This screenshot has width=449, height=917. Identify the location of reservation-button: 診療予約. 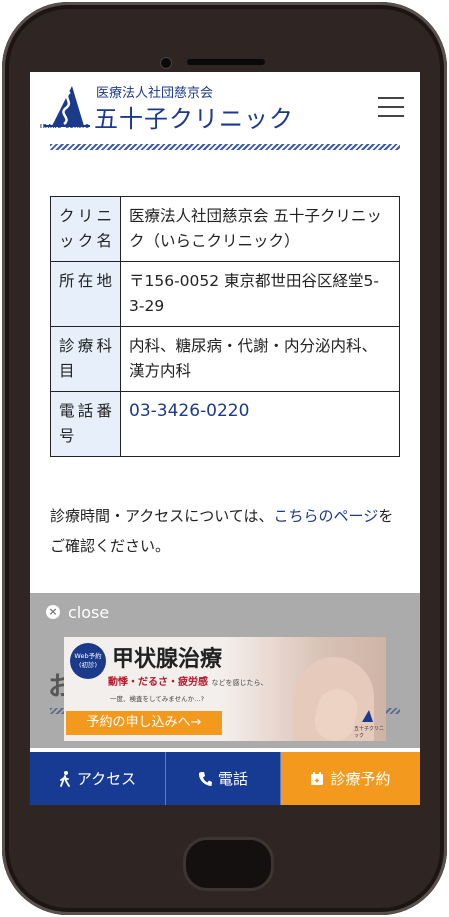
(350, 778).